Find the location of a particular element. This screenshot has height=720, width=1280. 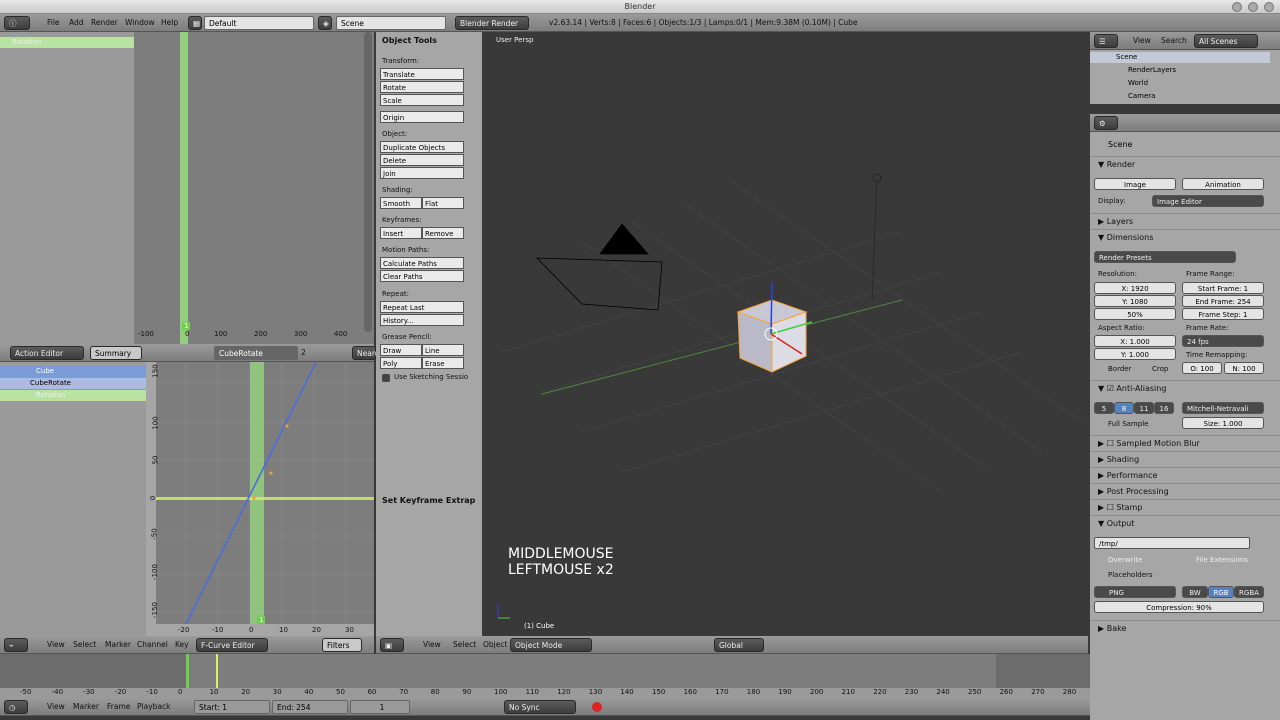

remap-new-field: N: 100 is located at coordinates (1244, 368).